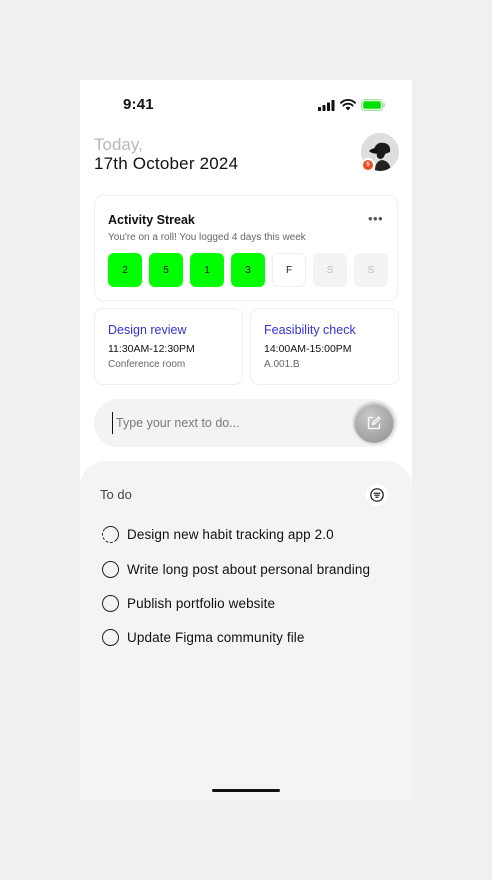 The height and width of the screenshot is (880, 492). Describe the element at coordinates (118, 144) in the screenshot. I see `date-prefix: Today,` at that location.